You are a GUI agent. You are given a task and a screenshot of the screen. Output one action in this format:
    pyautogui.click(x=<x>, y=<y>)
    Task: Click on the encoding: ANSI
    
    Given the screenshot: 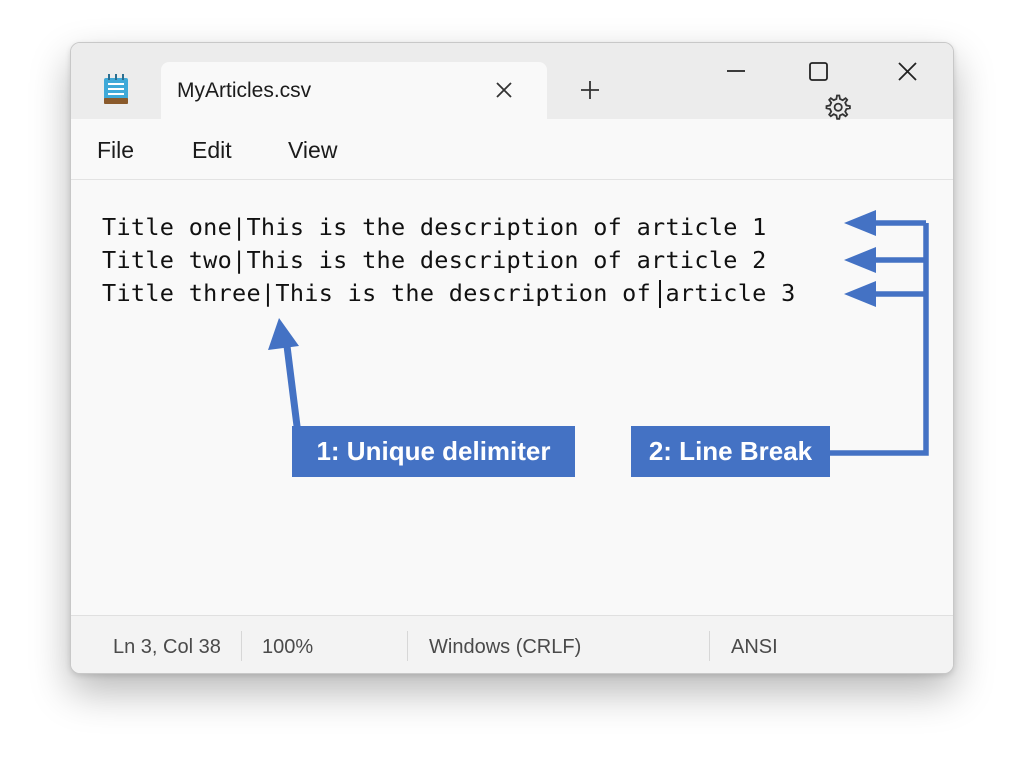 What is the action you would take?
    pyautogui.click(x=754, y=647)
    